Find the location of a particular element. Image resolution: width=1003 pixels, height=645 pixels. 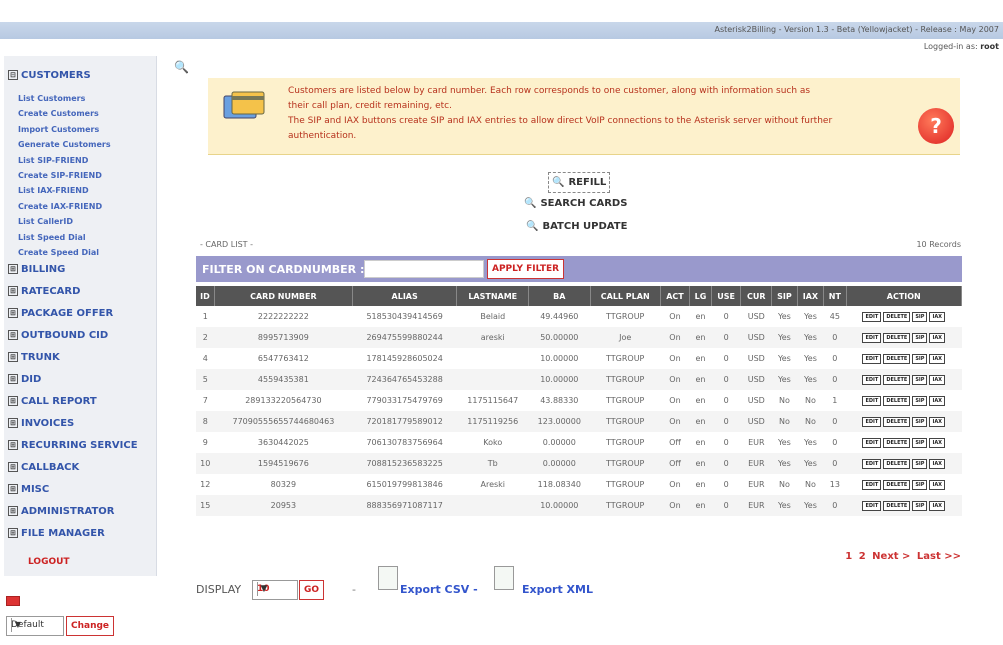

sidebar-link: Create Speed Dial is located at coordinates (58, 252).